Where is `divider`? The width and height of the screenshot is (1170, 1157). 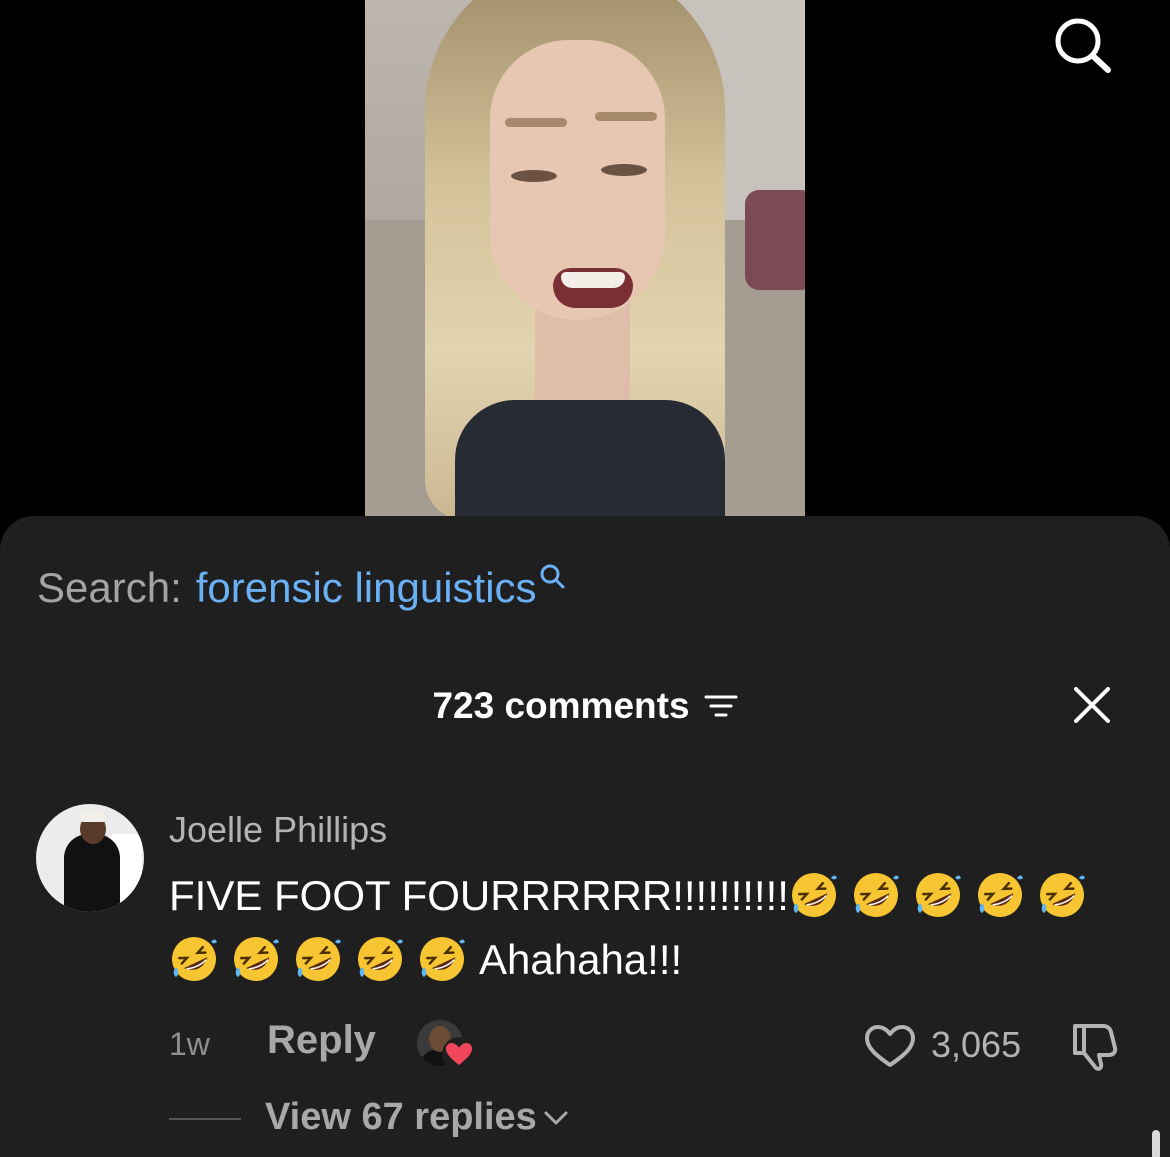 divider is located at coordinates (205, 1119).